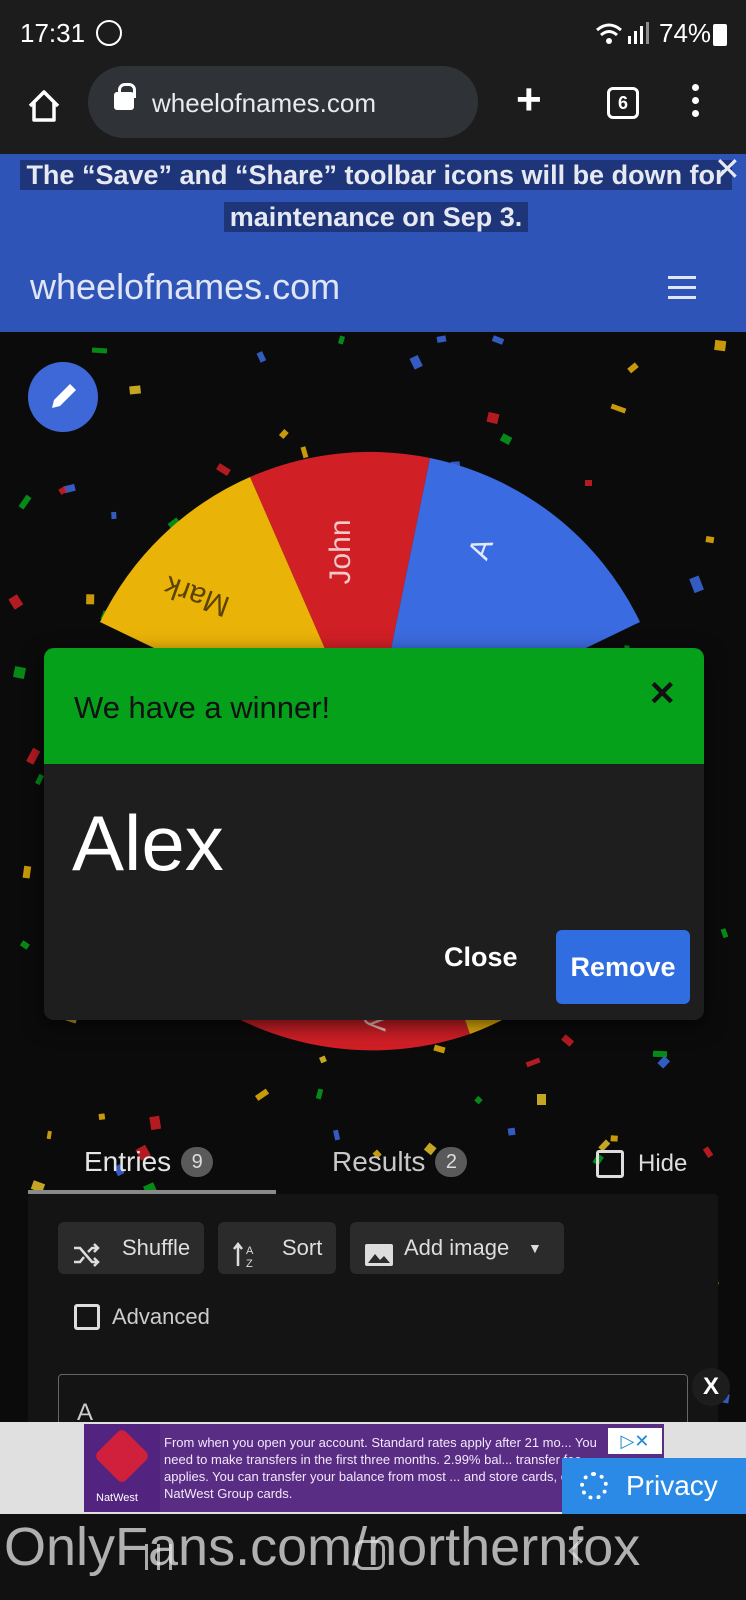 The height and width of the screenshot is (1600, 746). I want to click on lock-icon, so click(125, 96).